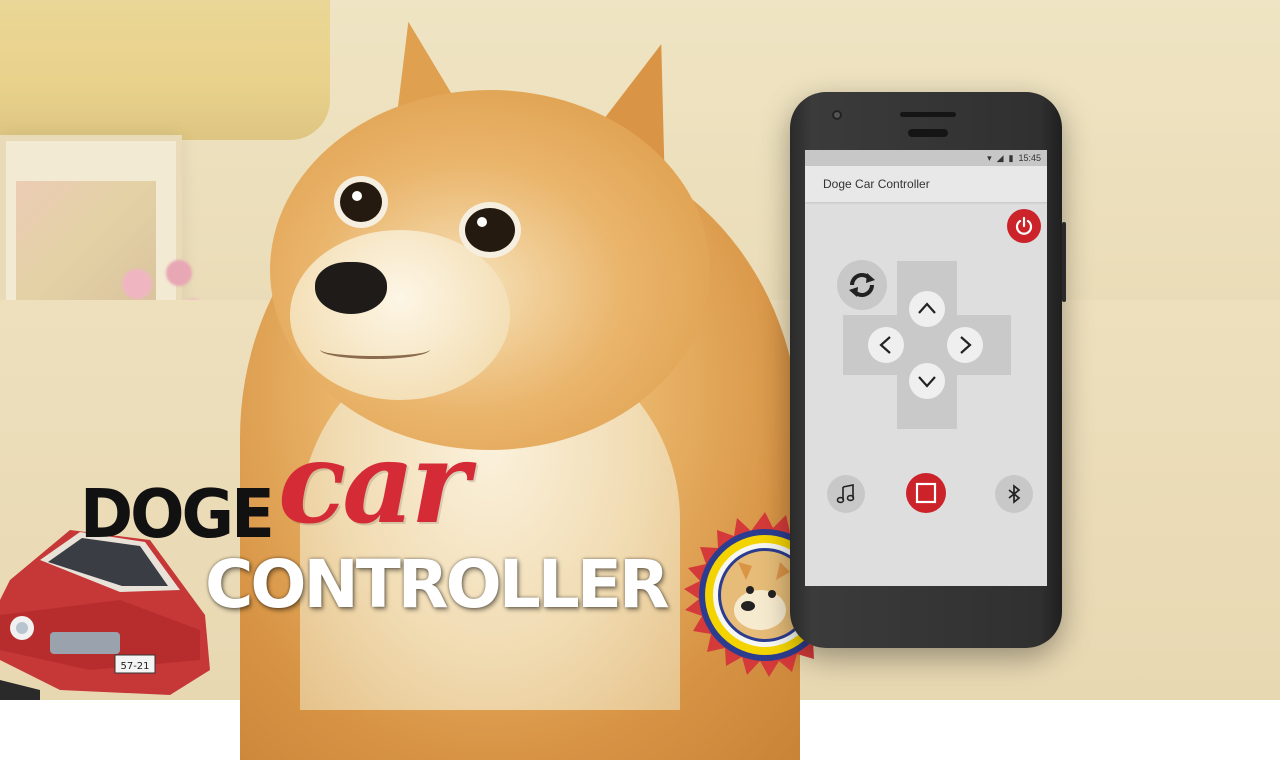 The width and height of the screenshot is (1280, 760). Describe the element at coordinates (351, 288) in the screenshot. I see `dog-nose` at that location.